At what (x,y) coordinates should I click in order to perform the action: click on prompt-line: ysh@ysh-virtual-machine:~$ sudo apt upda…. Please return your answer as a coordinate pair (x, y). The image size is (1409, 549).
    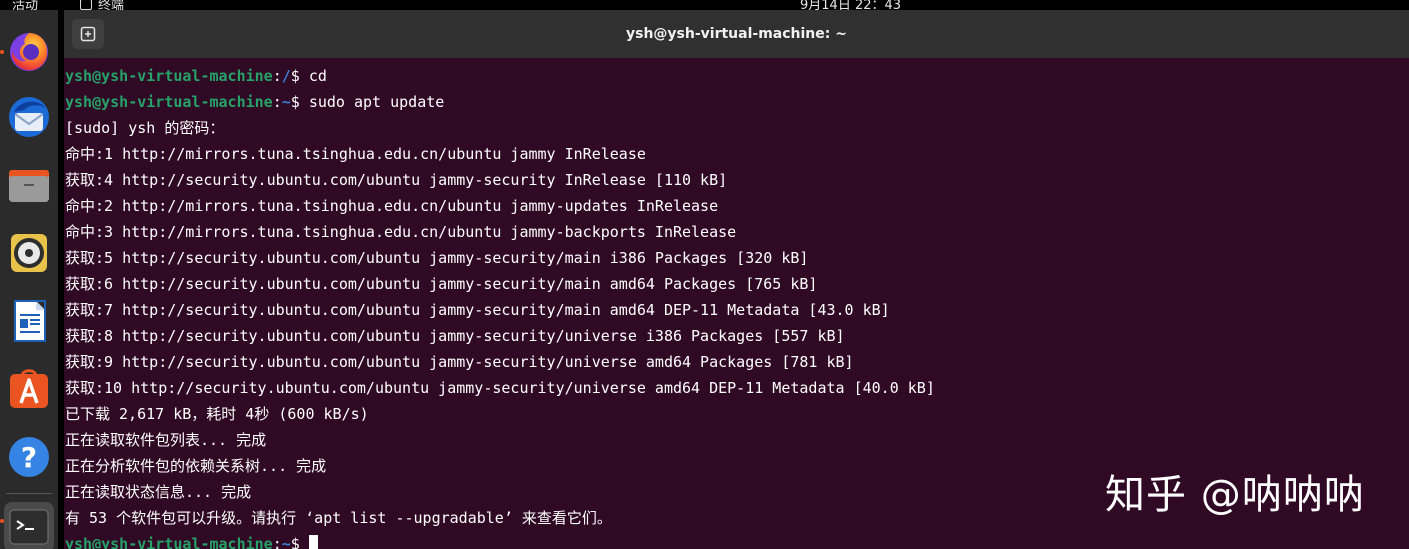
    Looking at the image, I should click on (255, 102).